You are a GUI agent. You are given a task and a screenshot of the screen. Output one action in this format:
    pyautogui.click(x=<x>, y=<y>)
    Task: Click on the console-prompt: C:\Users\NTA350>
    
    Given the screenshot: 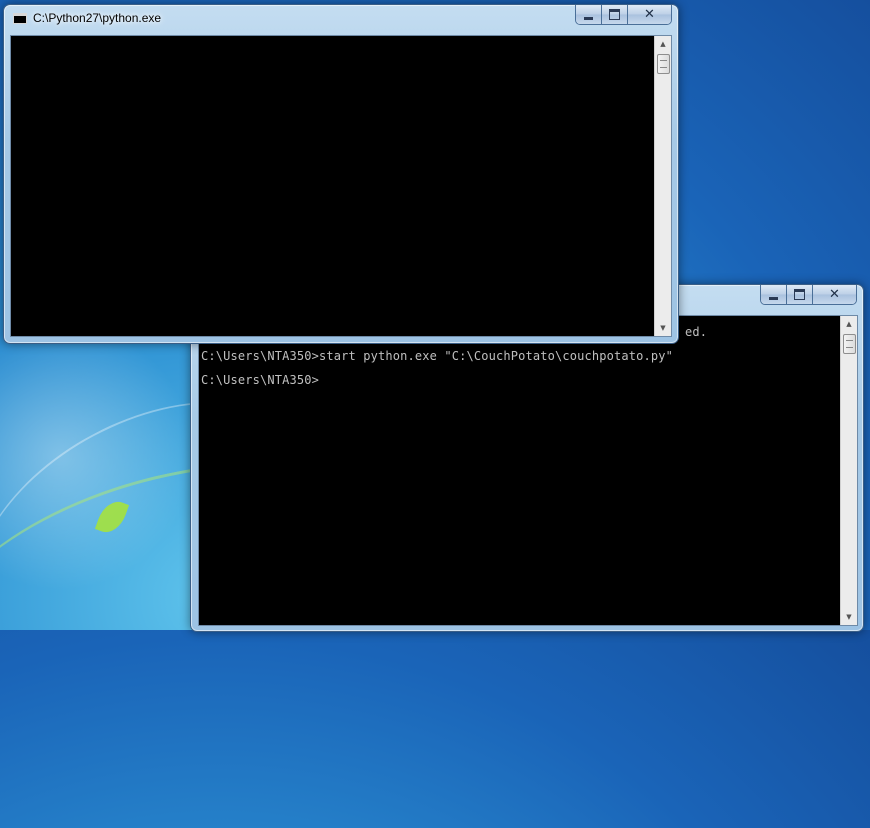 What is the action you would take?
    pyautogui.click(x=260, y=380)
    